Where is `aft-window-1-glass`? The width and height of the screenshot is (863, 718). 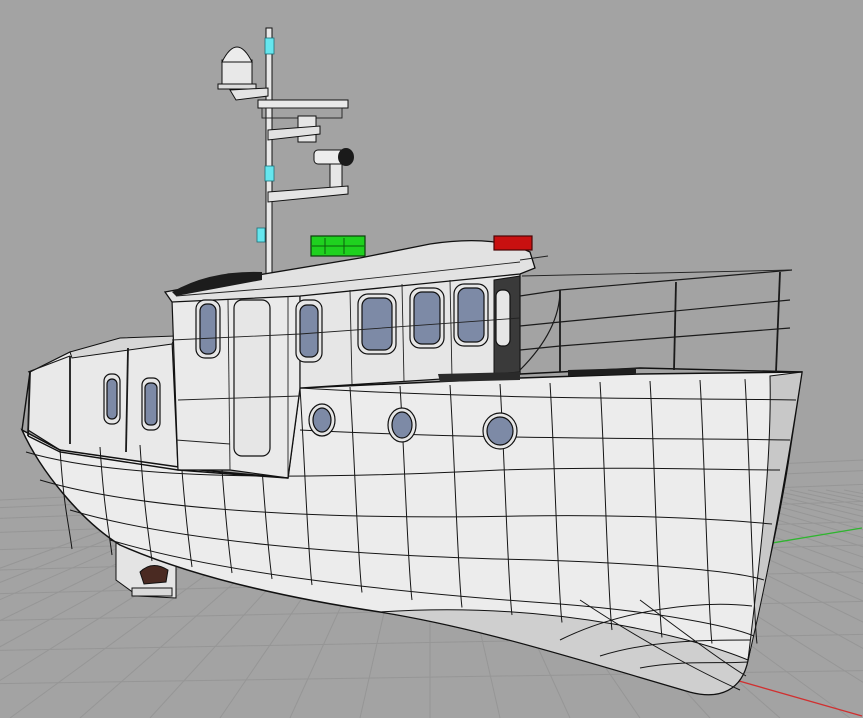
aft-window-1-glass is located at coordinates (112, 399).